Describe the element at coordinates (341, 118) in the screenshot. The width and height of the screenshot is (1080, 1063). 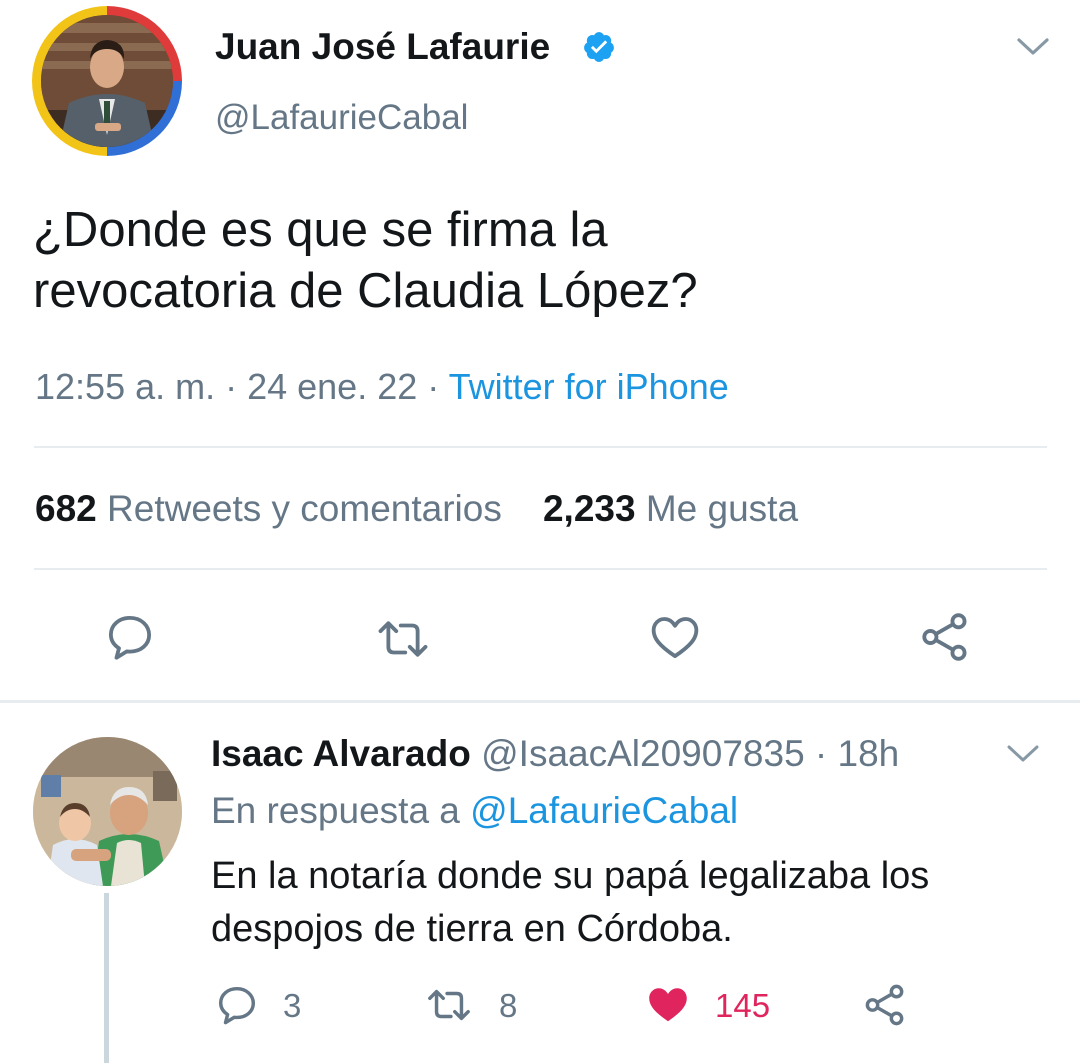
I see `author-handle: @LafaurieCabal` at that location.